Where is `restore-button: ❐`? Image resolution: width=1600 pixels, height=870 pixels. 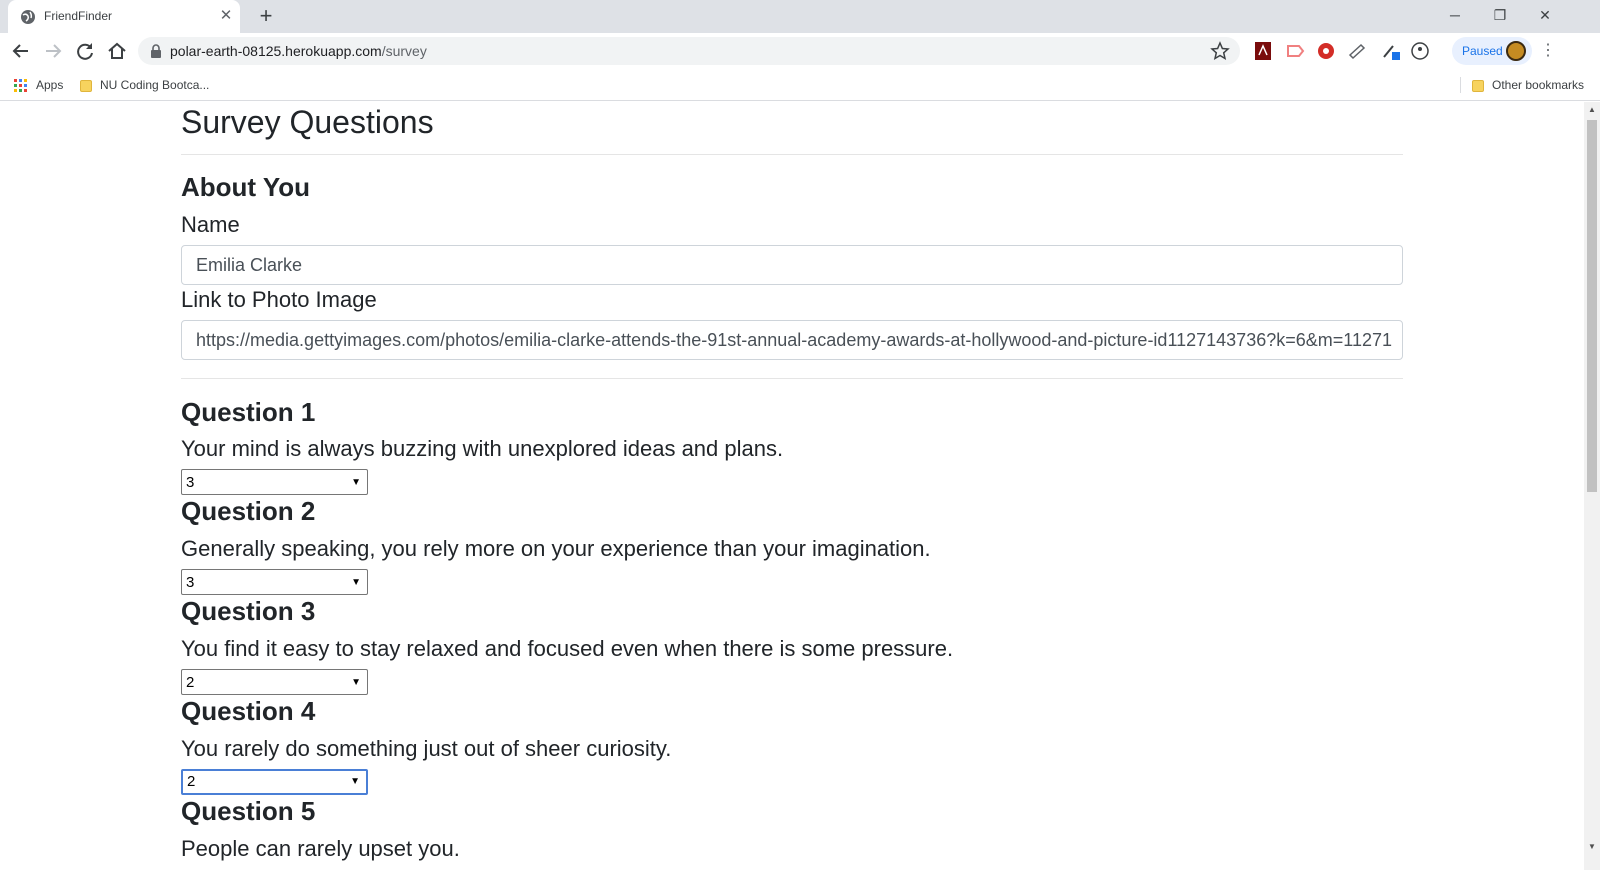
restore-button: ❐ is located at coordinates (1500, 15).